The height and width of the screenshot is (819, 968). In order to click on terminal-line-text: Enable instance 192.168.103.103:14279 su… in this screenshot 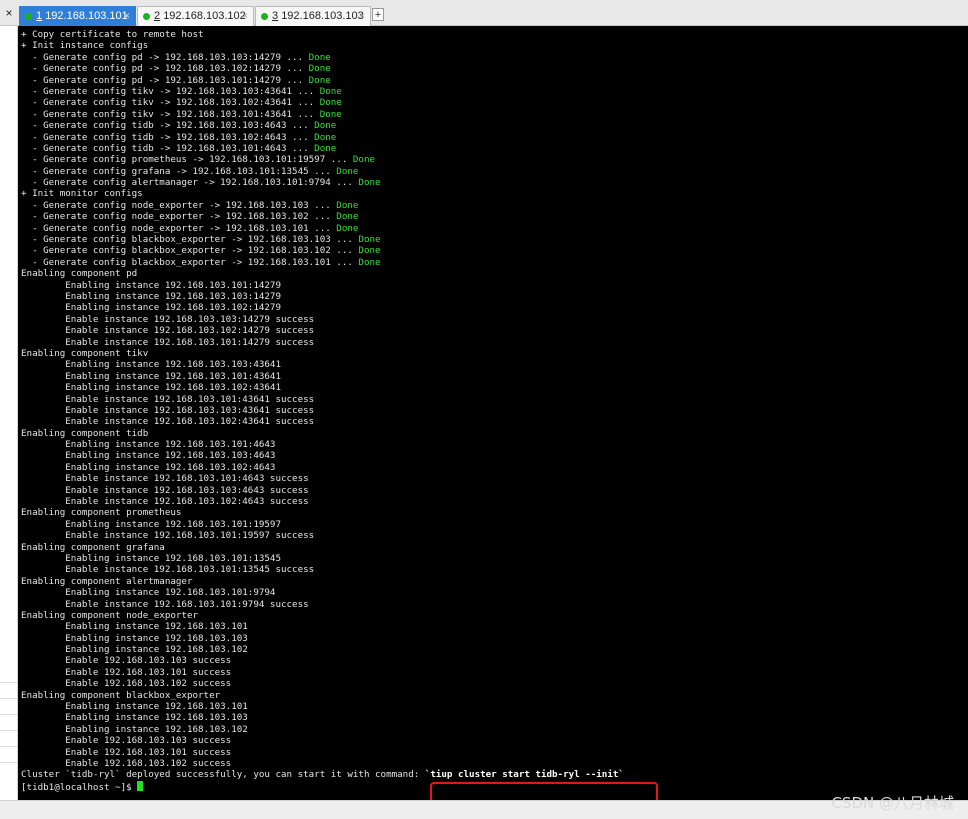, I will do `click(168, 319)`.